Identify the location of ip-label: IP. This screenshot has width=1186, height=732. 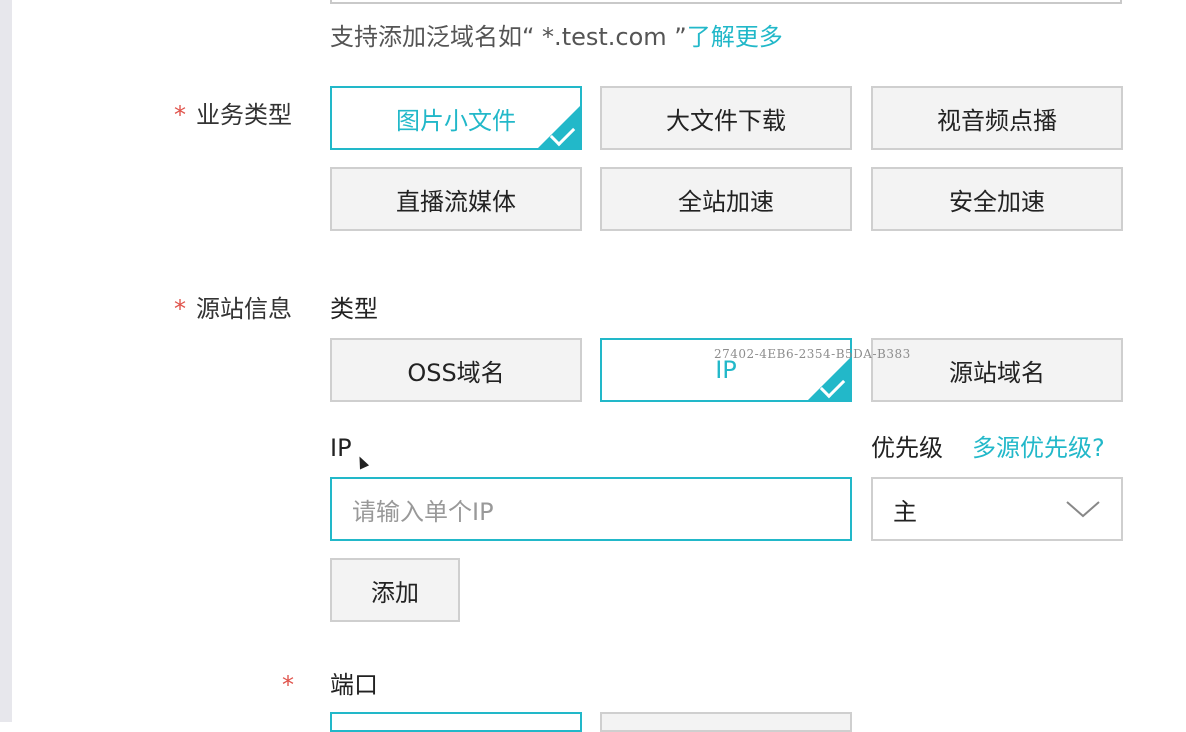
(341, 448).